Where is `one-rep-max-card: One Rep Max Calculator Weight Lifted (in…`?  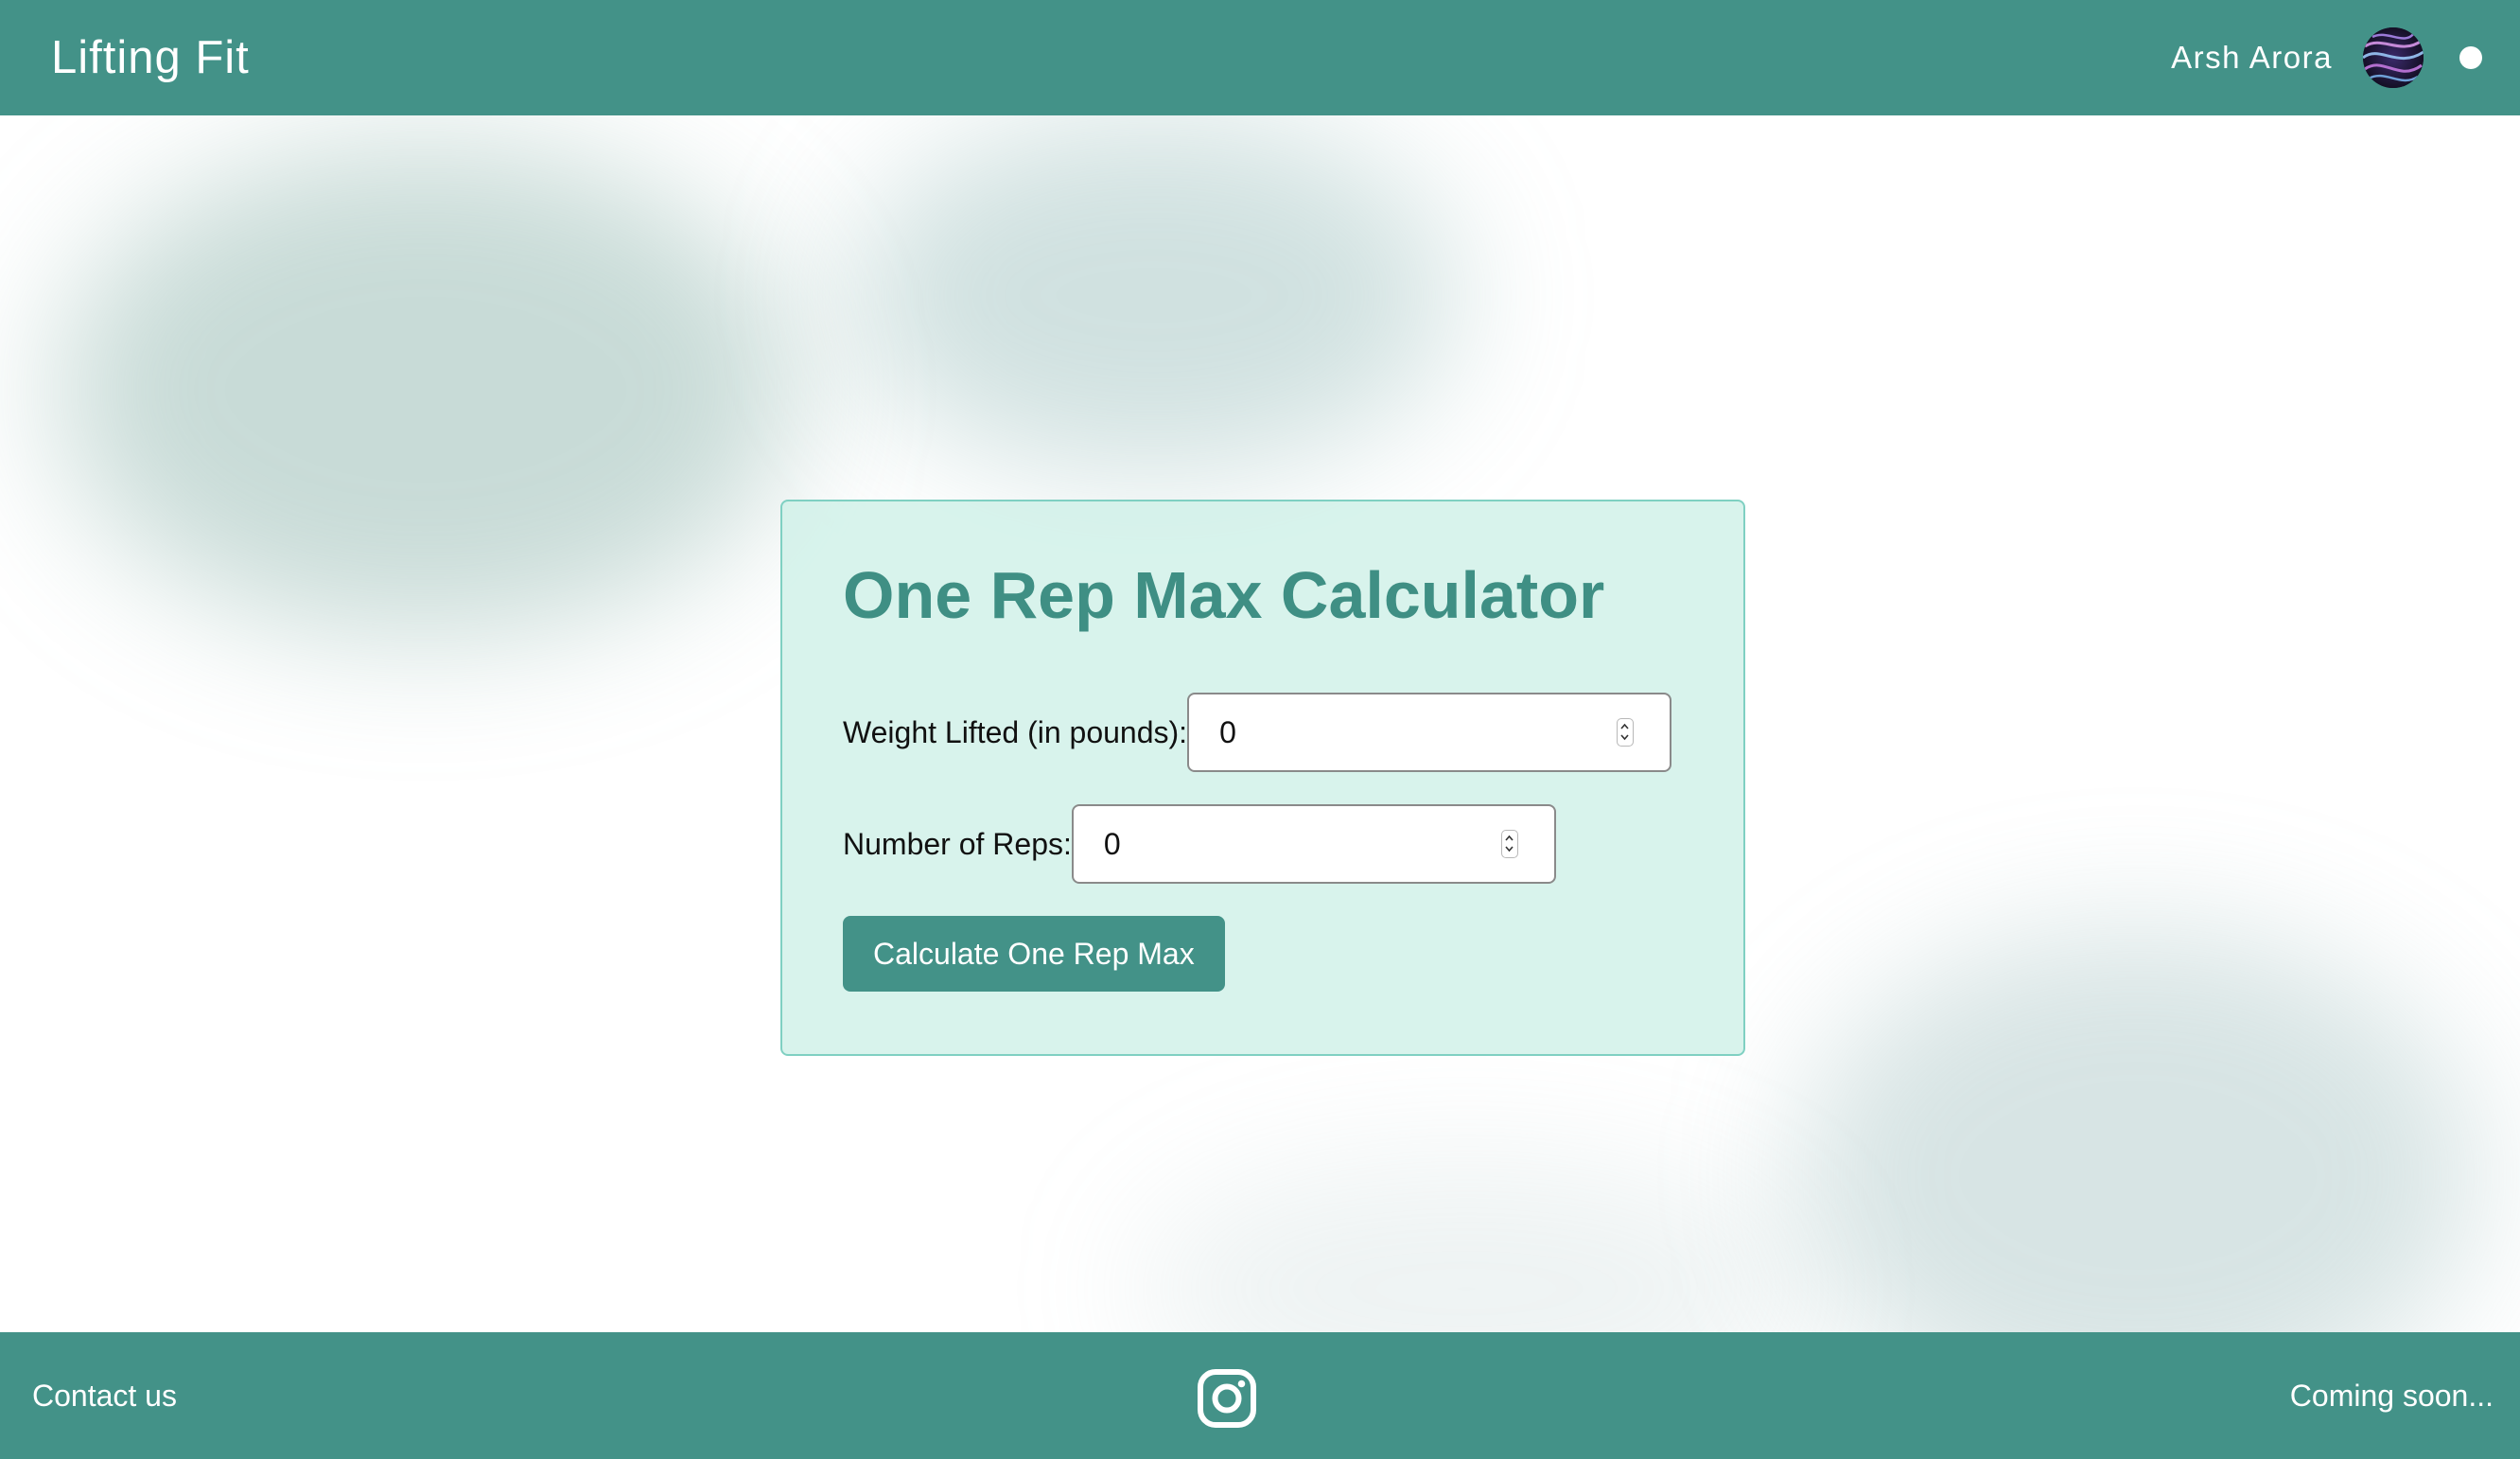 one-rep-max-card: One Rep Max Calculator Weight Lifted (in… is located at coordinates (1262, 778).